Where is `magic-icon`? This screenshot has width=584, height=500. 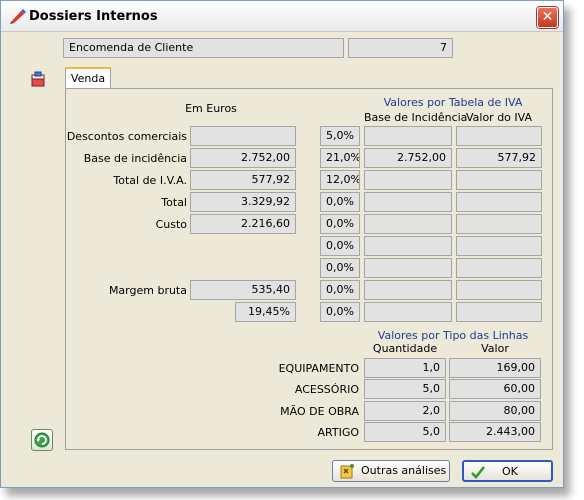 magic-icon is located at coordinates (347, 471).